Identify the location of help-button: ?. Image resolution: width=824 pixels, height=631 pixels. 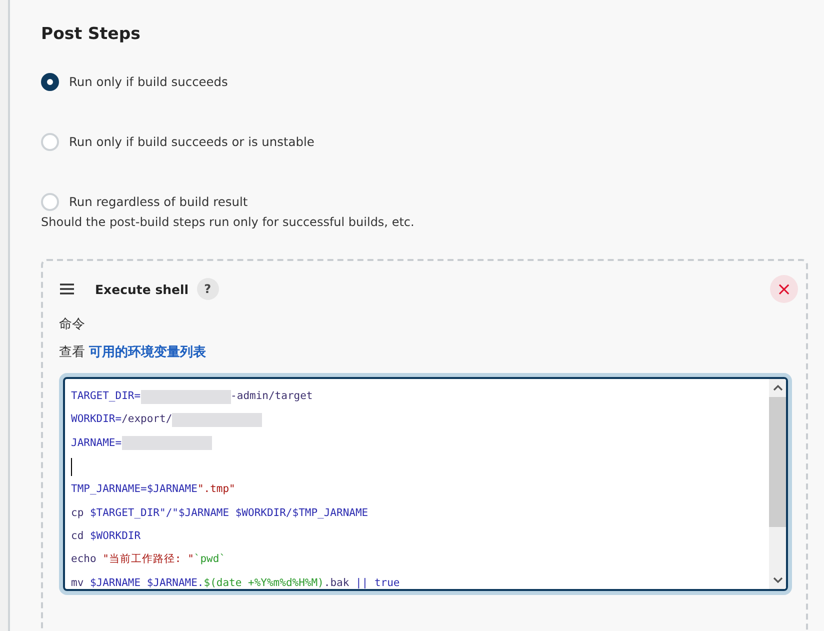
(207, 289).